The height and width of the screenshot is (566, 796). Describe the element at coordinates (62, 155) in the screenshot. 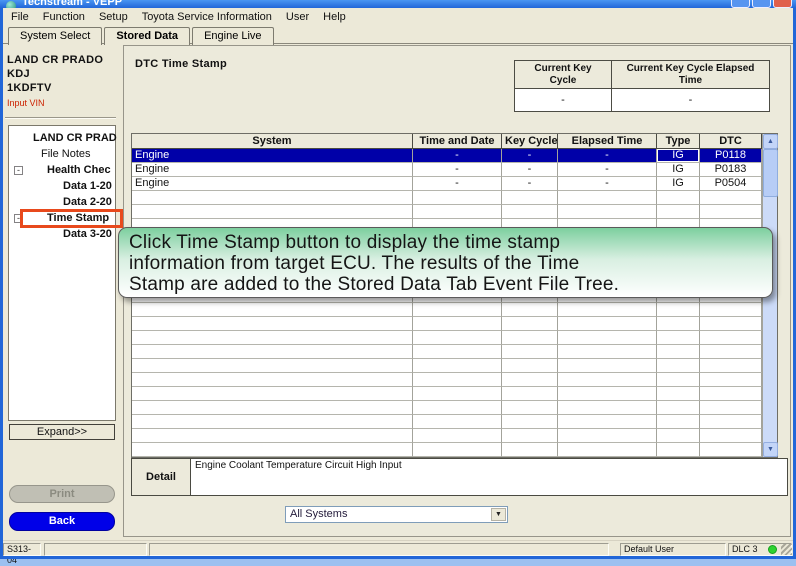

I see `tree-item-file-notes: File Notes` at that location.